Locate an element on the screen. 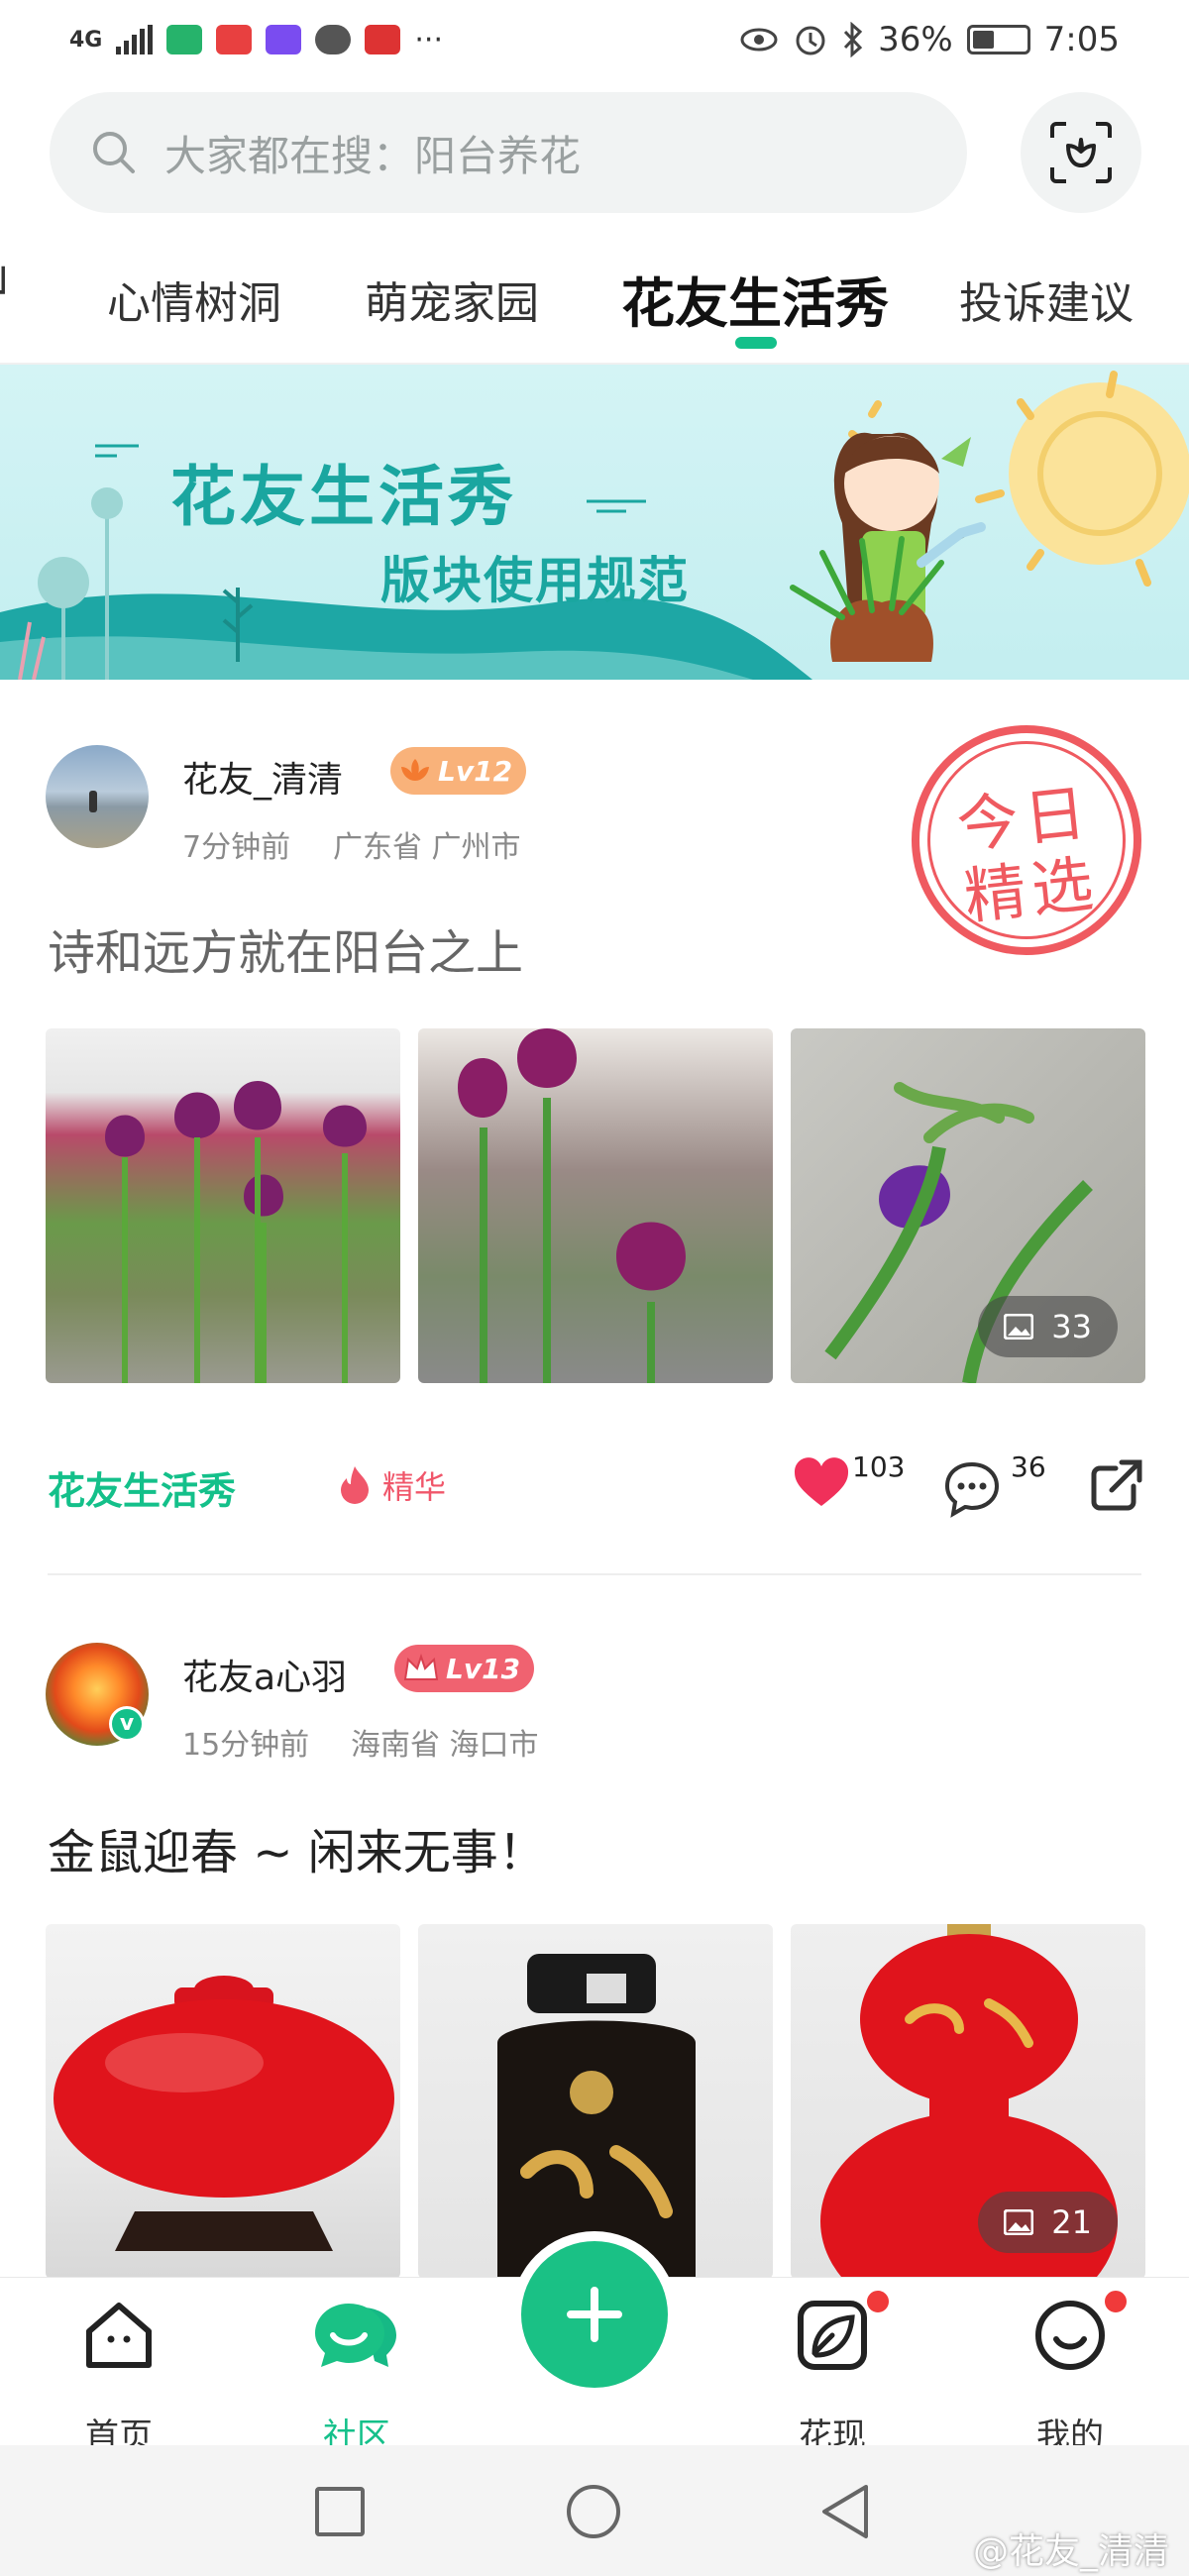 The width and height of the screenshot is (1189, 2576). featured-stamp: 今日 精选 is located at coordinates (1026, 840).